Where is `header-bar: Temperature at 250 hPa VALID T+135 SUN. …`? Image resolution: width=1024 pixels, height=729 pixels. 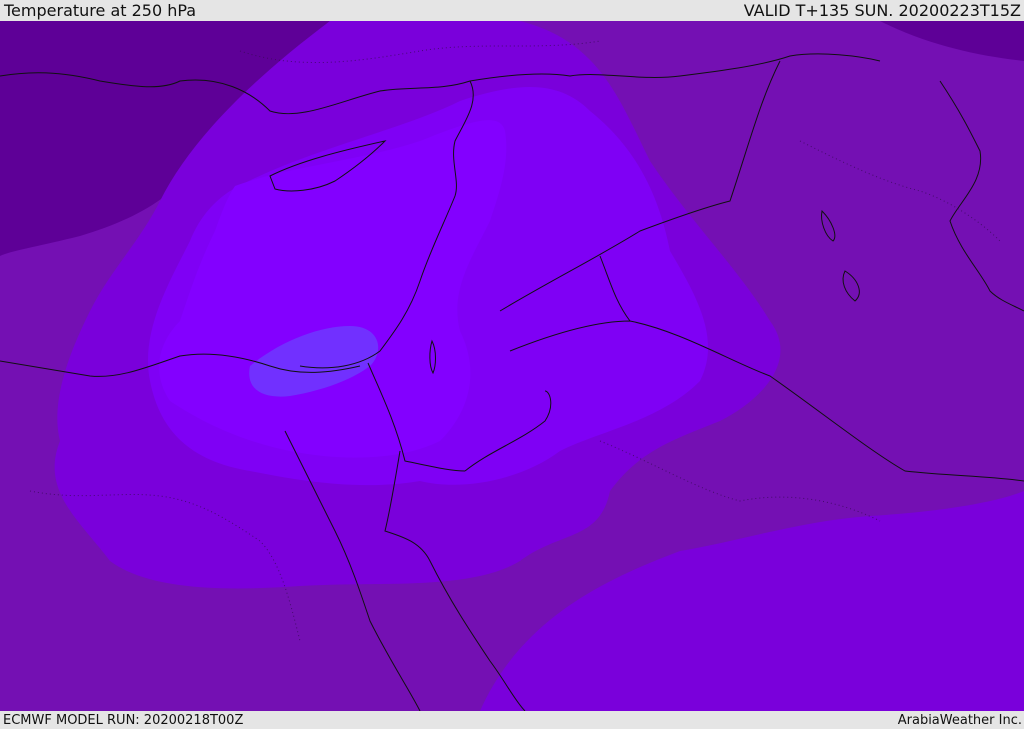 header-bar: Temperature at 250 hPa VALID T+135 SUN. … is located at coordinates (512, 10).